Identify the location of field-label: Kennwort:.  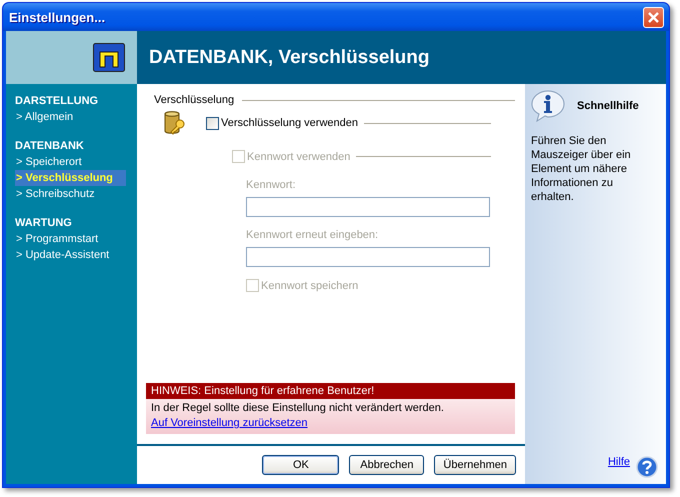
(271, 185).